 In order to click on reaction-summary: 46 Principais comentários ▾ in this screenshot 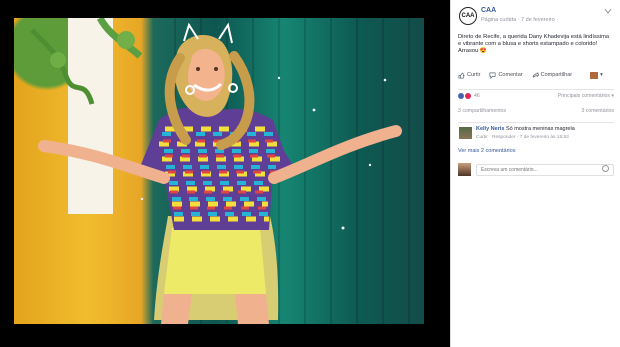, I will do `click(536, 94)`.